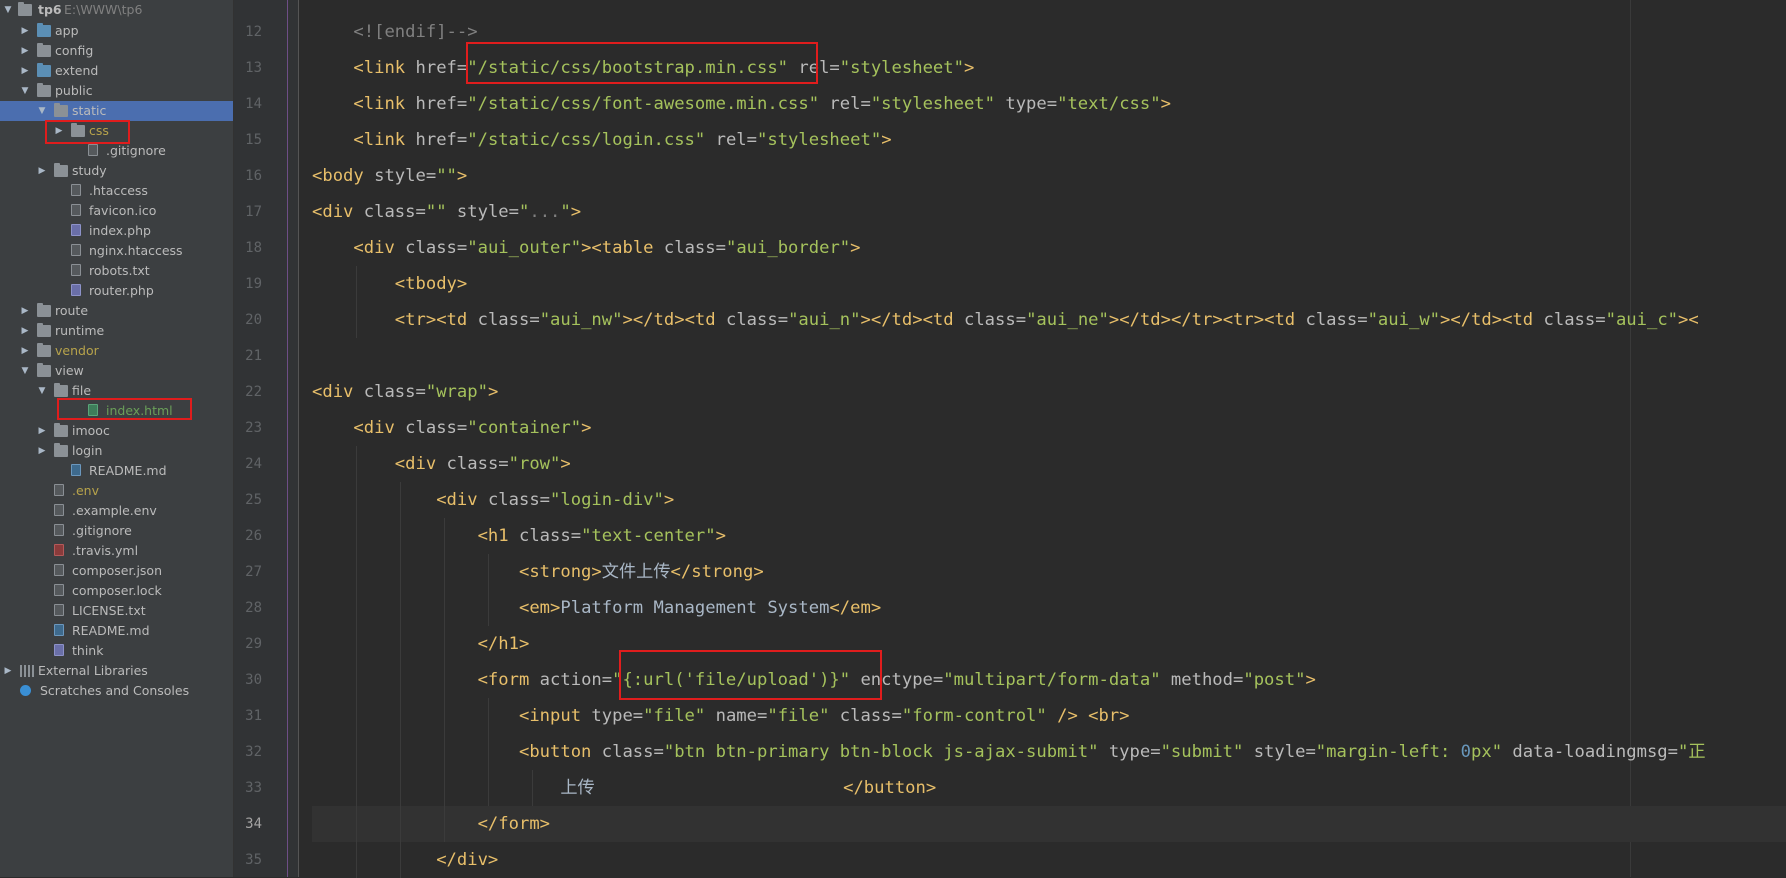 The image size is (1786, 878). I want to click on code-token: "aui_n", so click(824, 320).